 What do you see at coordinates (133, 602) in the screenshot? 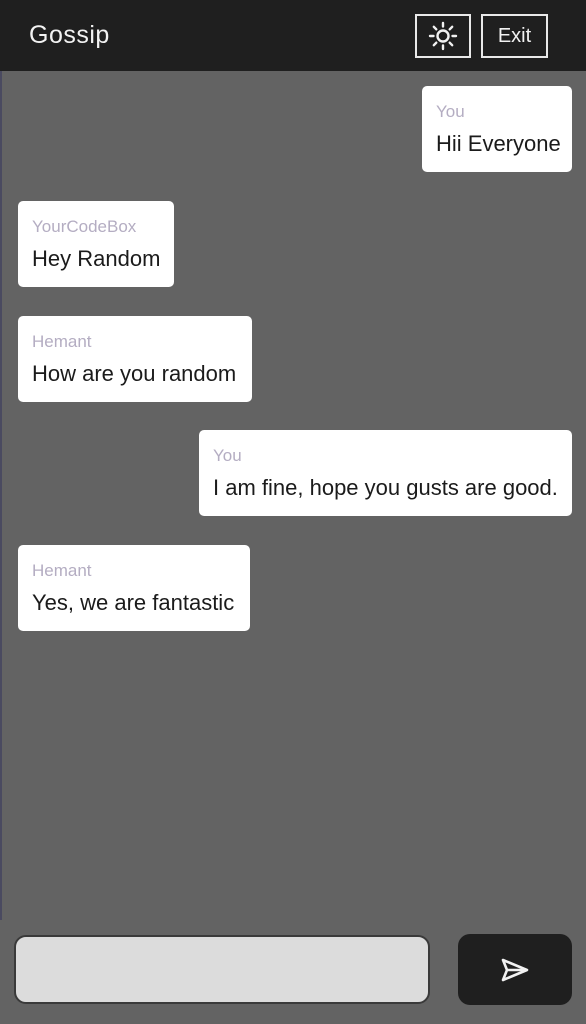
I see `message-text: Yes, we are fantastic` at bounding box center [133, 602].